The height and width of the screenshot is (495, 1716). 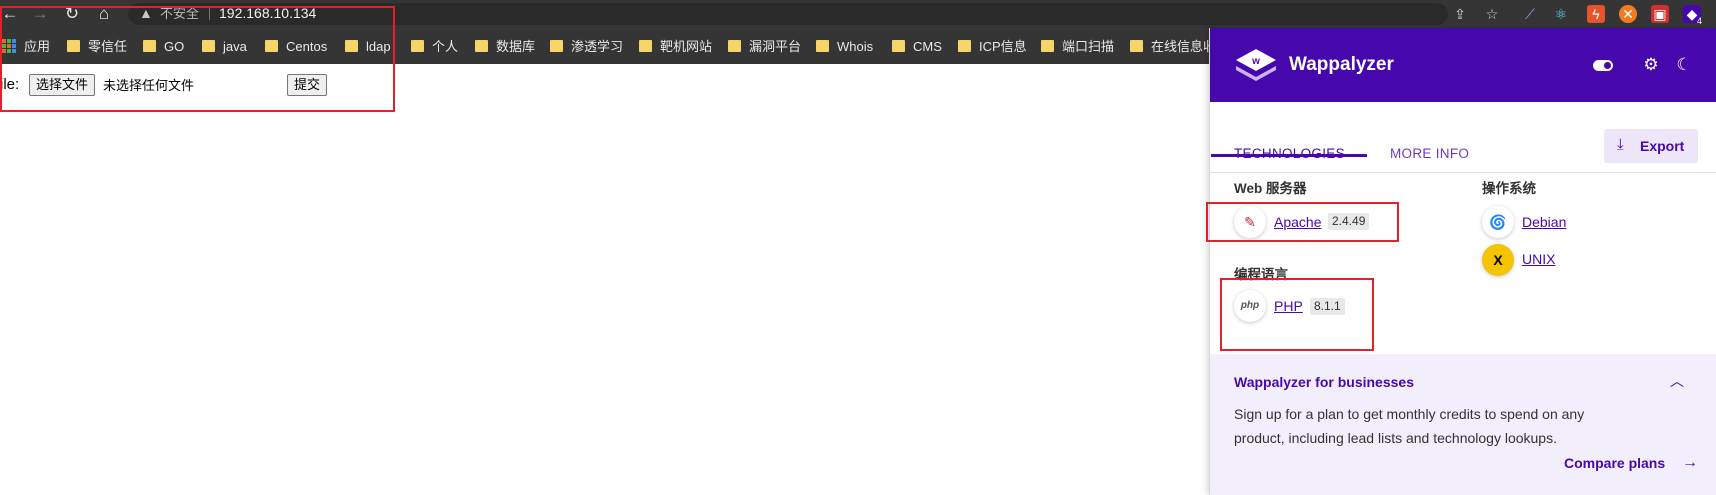 I want to click on bookmark-item: 在线信息收, so click(x=1183, y=47).